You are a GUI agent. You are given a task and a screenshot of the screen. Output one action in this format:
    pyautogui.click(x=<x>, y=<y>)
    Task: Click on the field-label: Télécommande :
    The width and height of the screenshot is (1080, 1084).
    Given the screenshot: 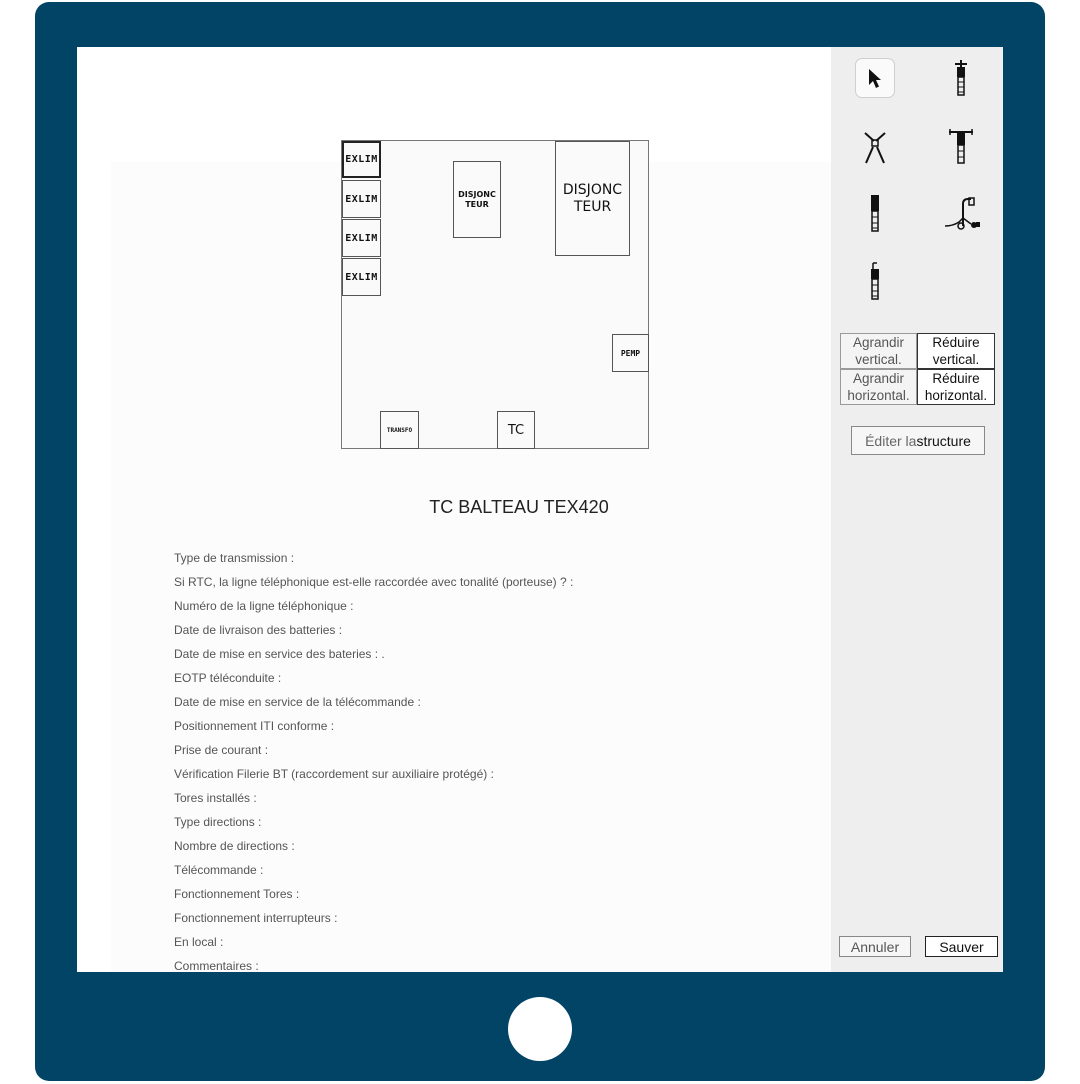 What is the action you would take?
    pyautogui.click(x=219, y=870)
    